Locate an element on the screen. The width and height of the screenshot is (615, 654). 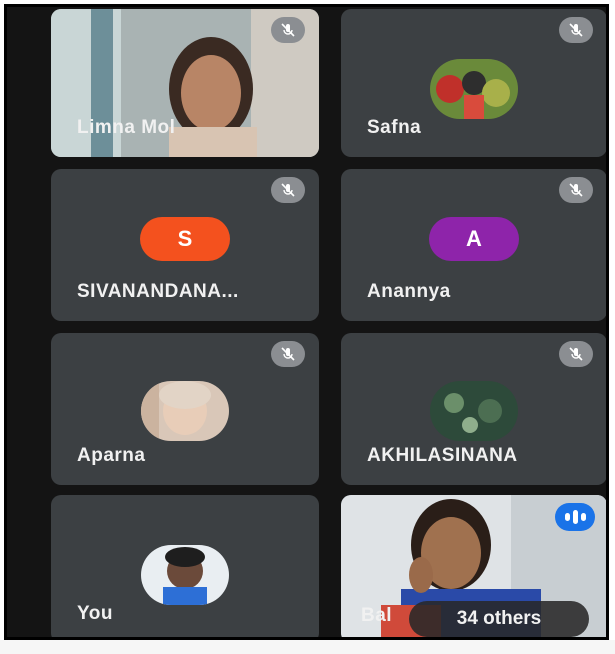
participant-tile-safna: Safna is located at coordinates (473, 83).